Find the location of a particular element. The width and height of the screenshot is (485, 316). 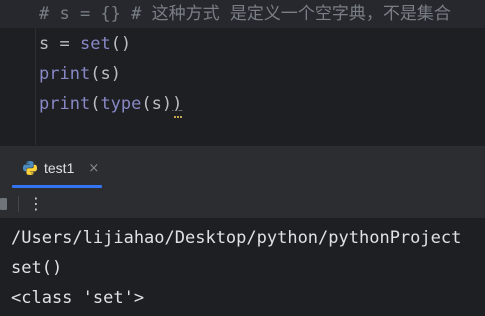

code-line-2: s = set() is located at coordinates (85, 44).